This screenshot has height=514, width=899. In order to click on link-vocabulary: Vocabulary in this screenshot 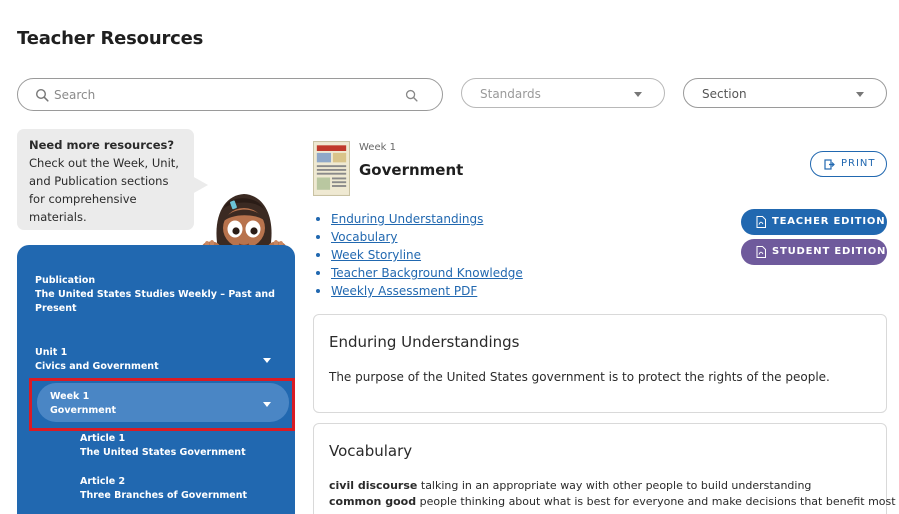, I will do `click(364, 237)`.